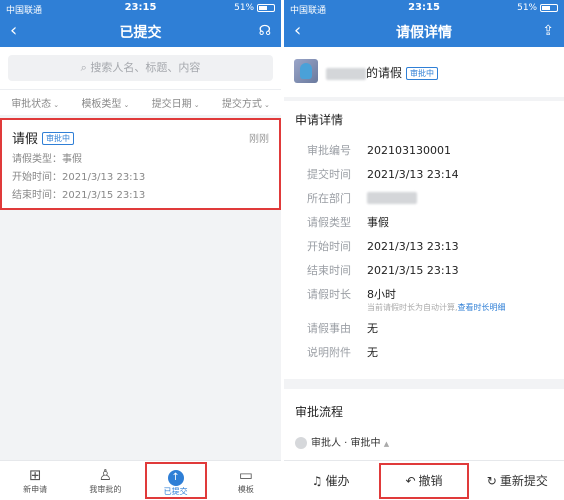  I want to click on field-label: 结束时间, so click(329, 270).